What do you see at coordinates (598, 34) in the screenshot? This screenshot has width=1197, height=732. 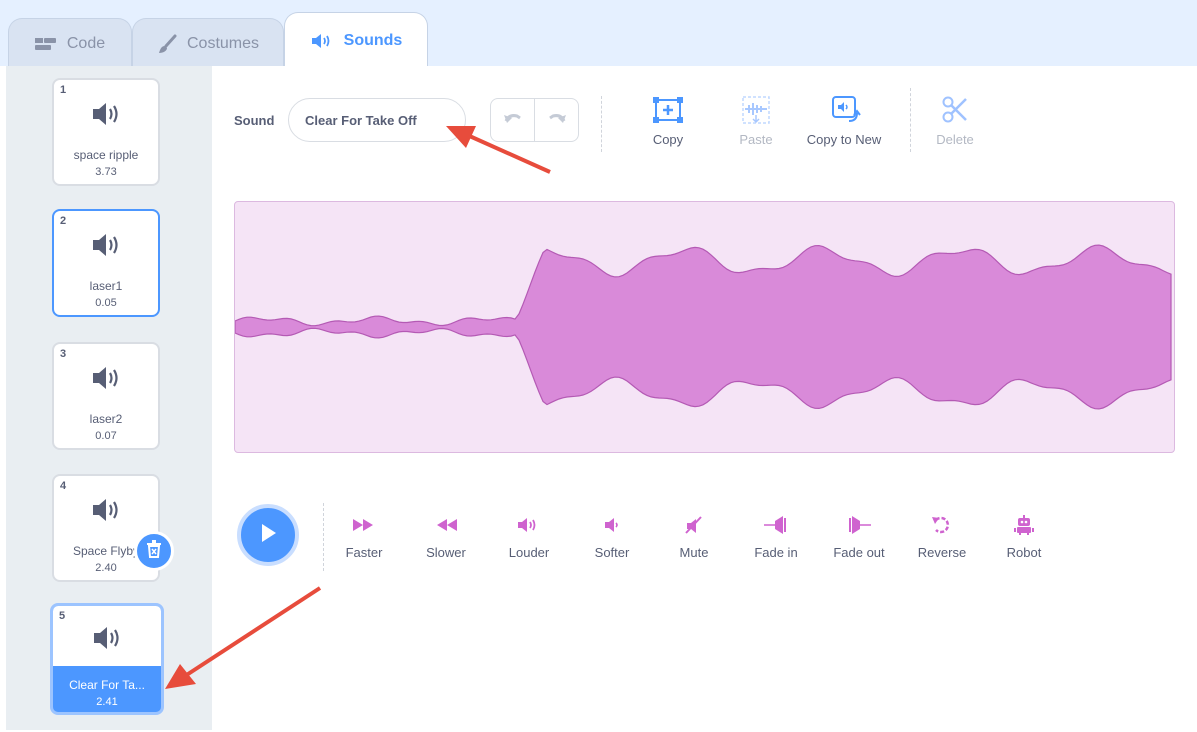 I see `editor-tabs: Code Costumes Sounds` at bounding box center [598, 34].